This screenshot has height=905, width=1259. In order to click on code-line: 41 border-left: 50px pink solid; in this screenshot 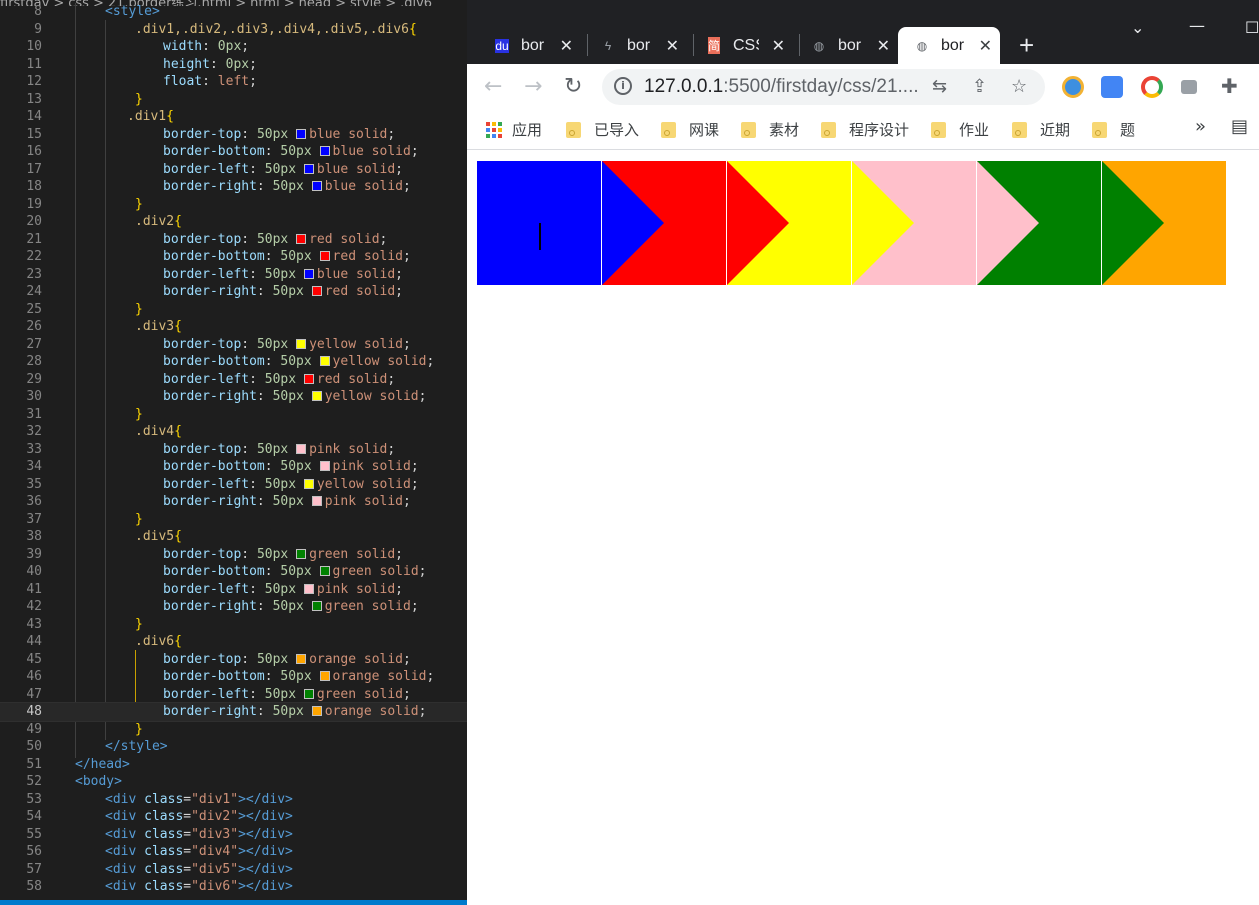, I will do `click(233, 590)`.